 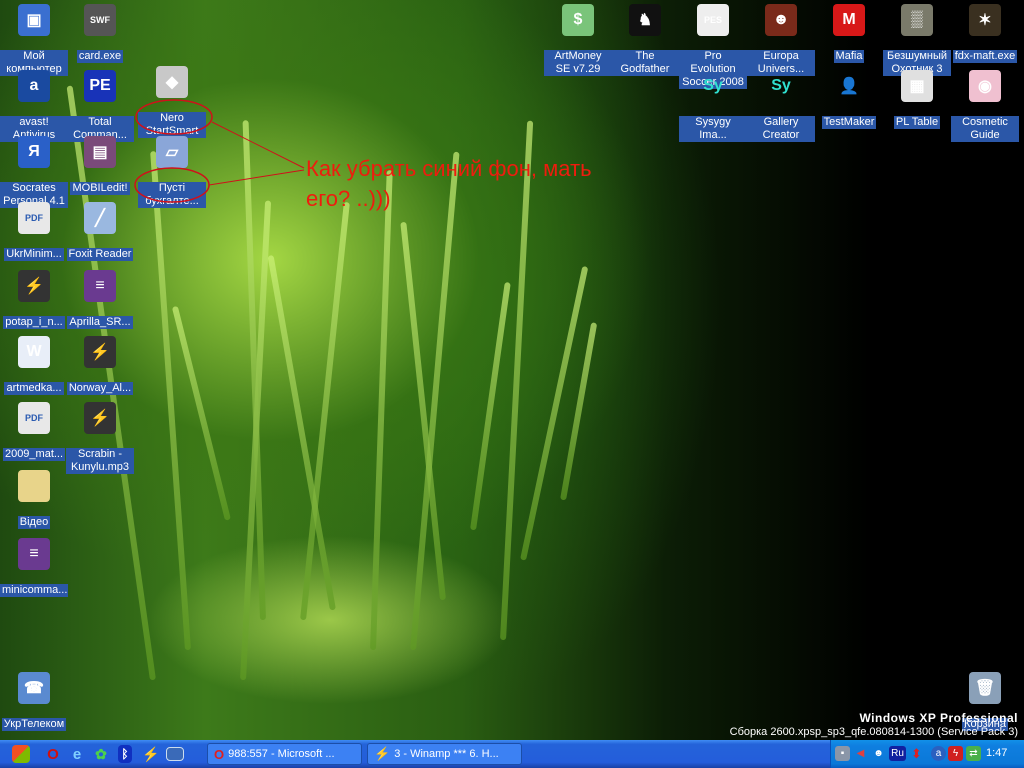 I want to click on clock: 1:47, so click(x=996, y=753).